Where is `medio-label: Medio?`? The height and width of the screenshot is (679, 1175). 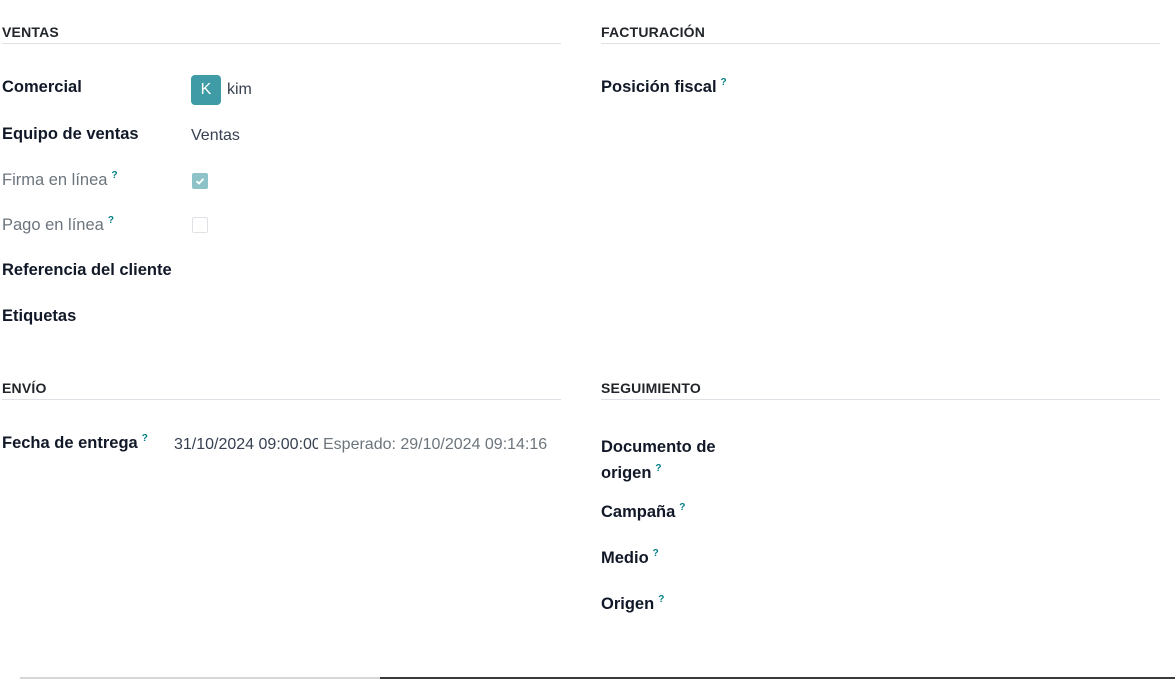
medio-label: Medio? is located at coordinates (630, 558).